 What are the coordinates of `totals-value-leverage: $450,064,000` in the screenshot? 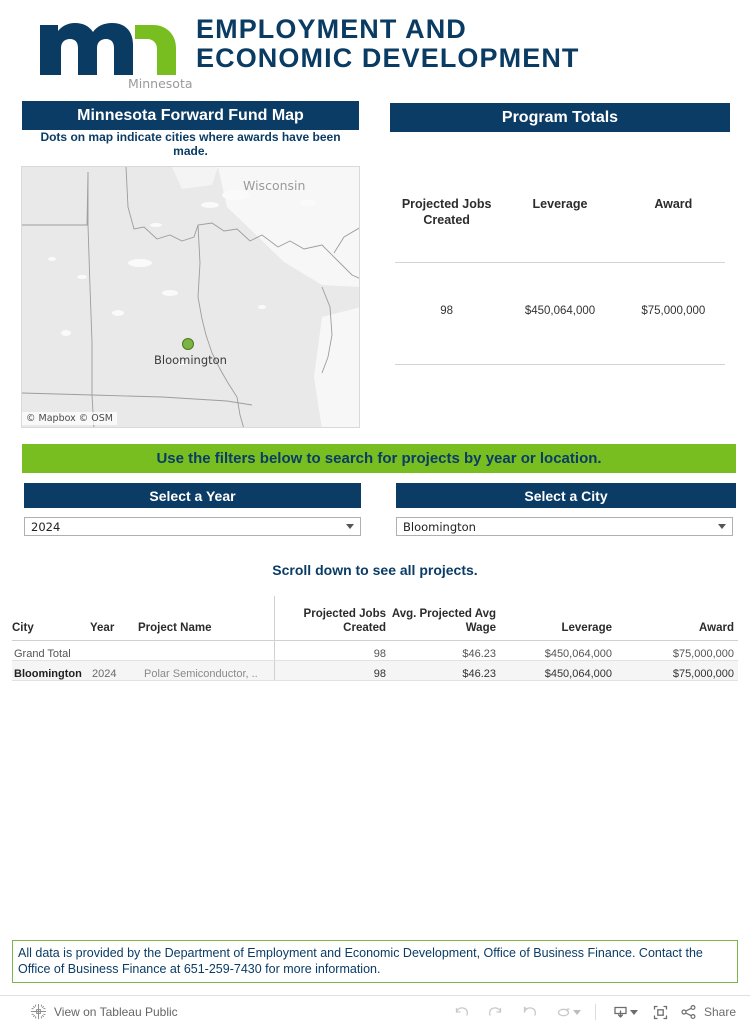 It's located at (560, 311).